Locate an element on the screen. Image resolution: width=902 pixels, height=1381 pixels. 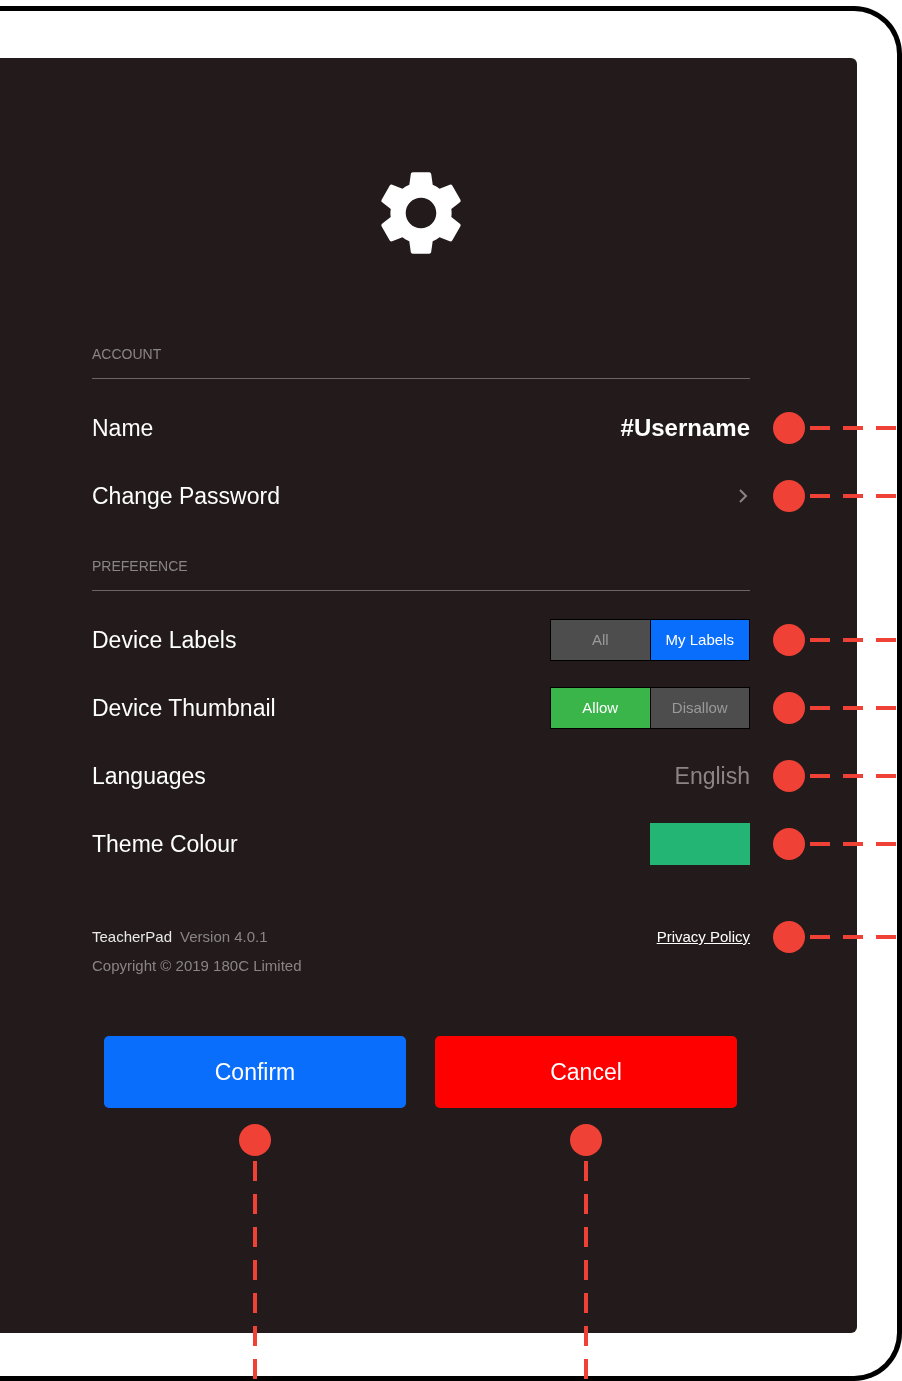
setting-label: Device Labels is located at coordinates (164, 640).